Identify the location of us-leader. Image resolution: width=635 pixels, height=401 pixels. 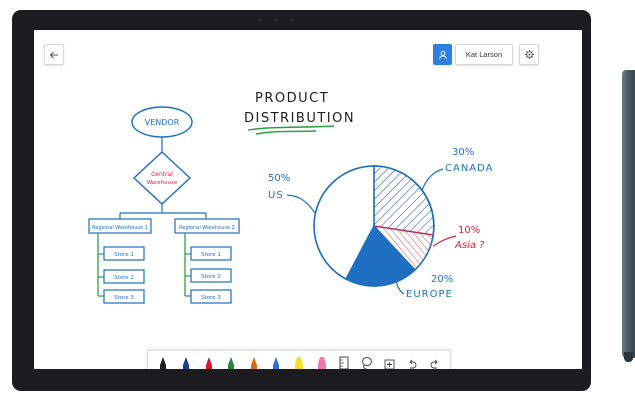
(301, 204).